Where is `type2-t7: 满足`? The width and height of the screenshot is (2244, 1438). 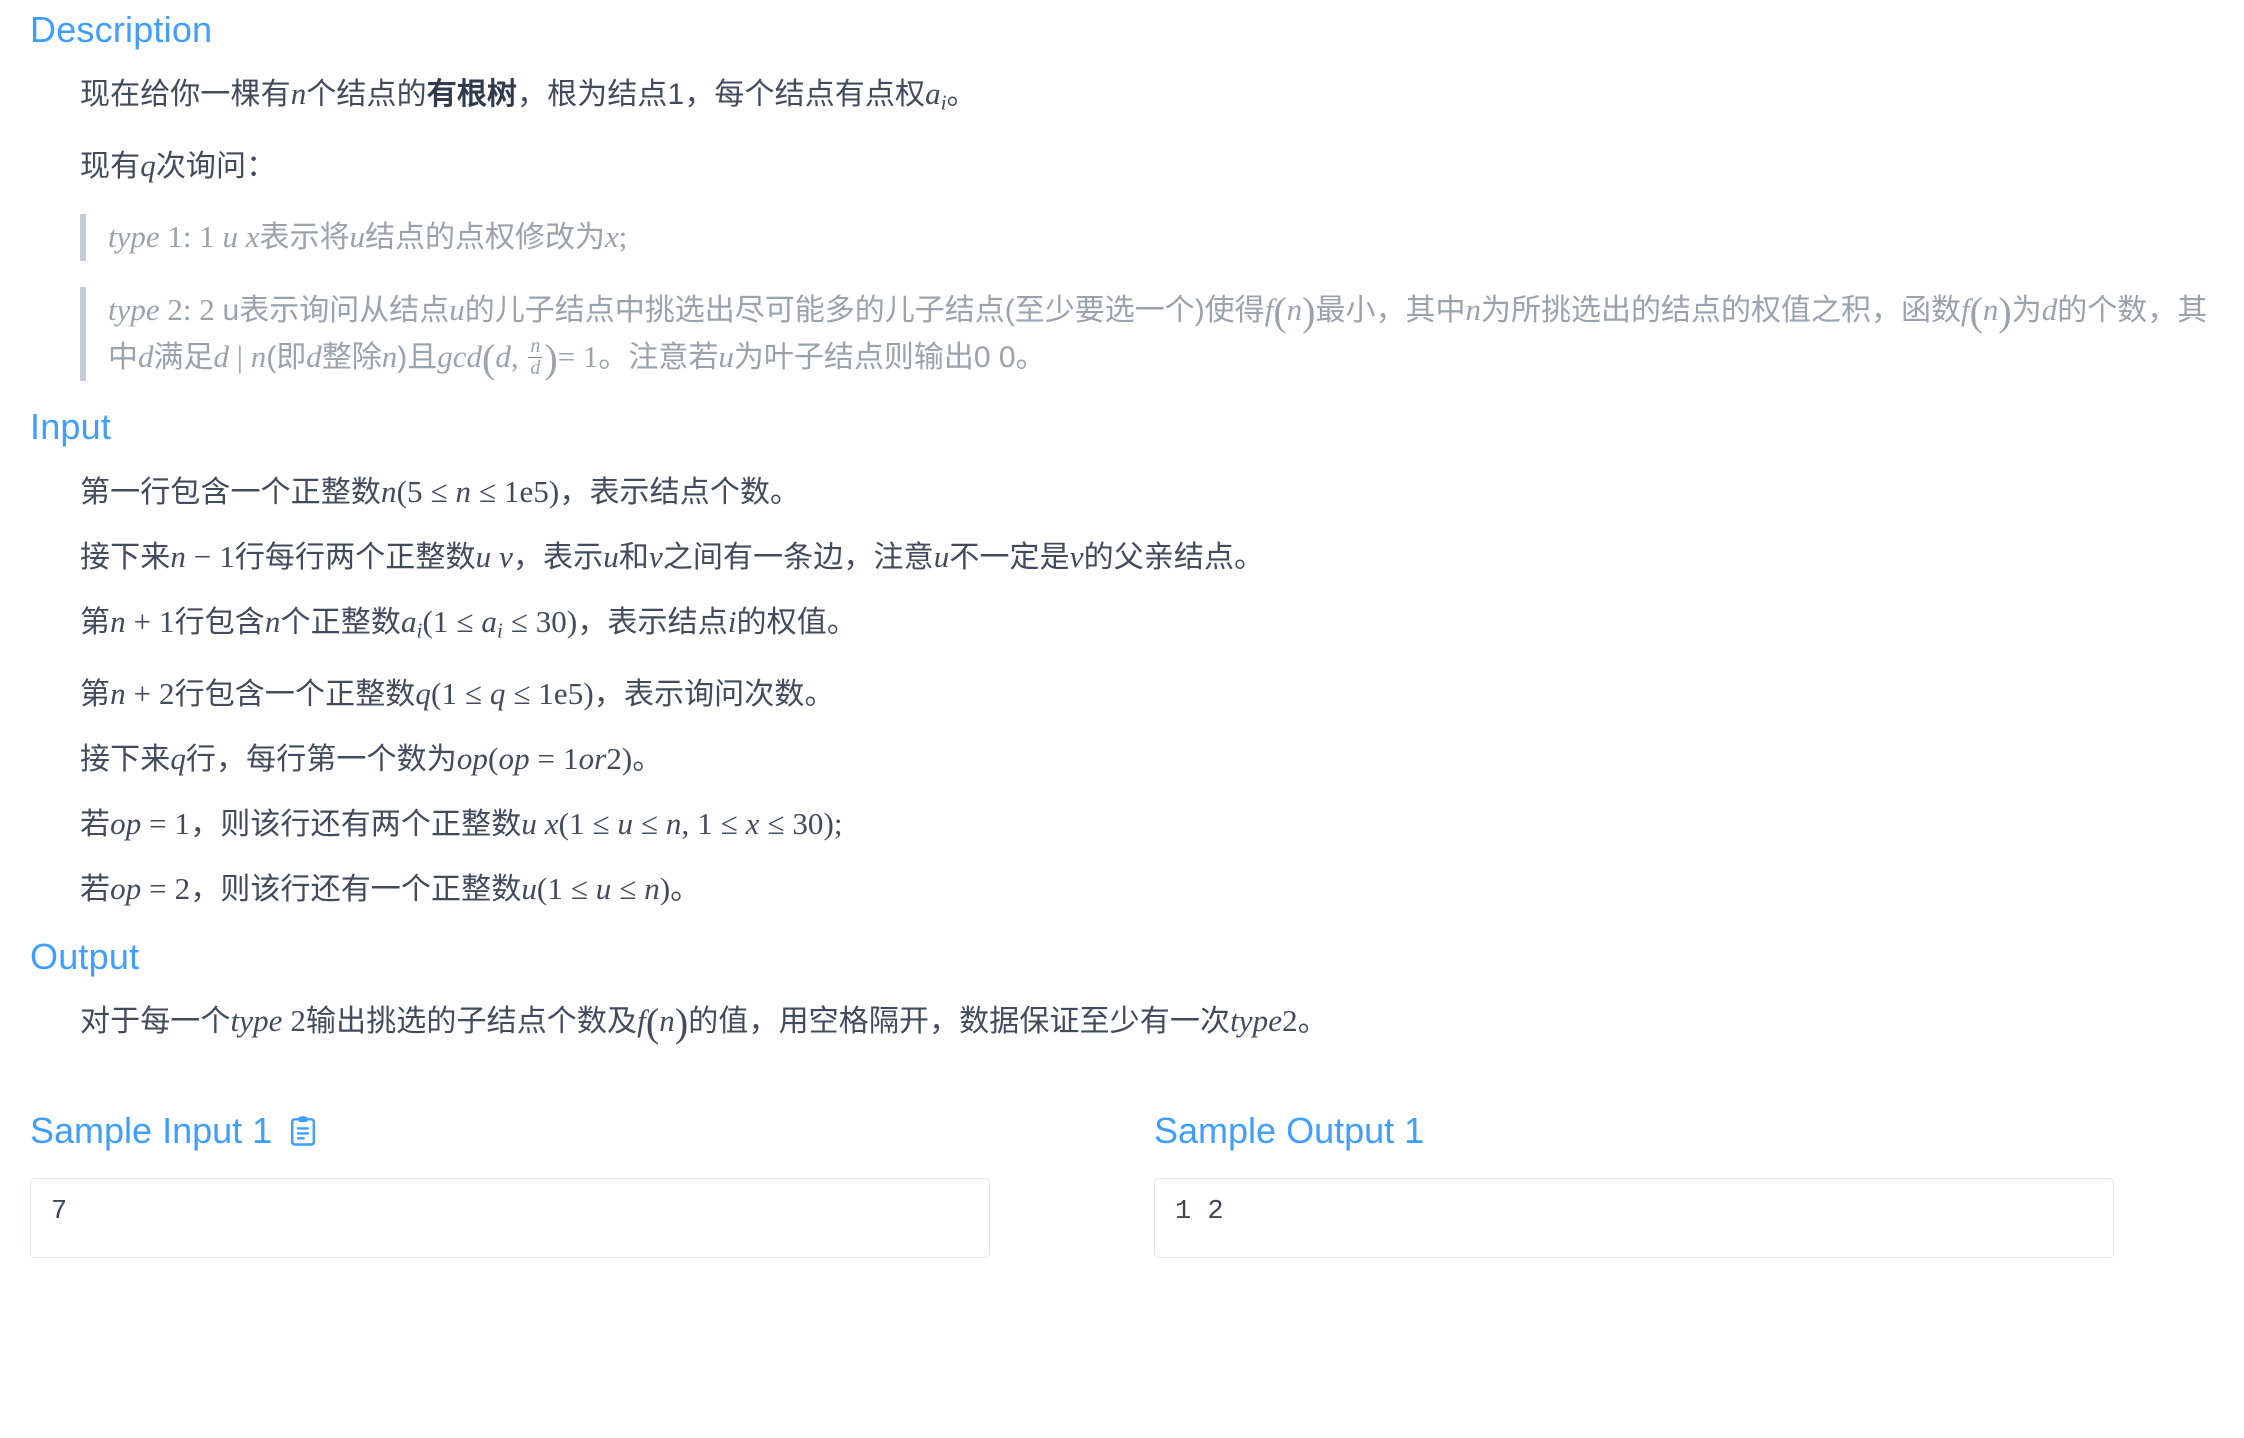
type2-t7: 满足 is located at coordinates (183, 358).